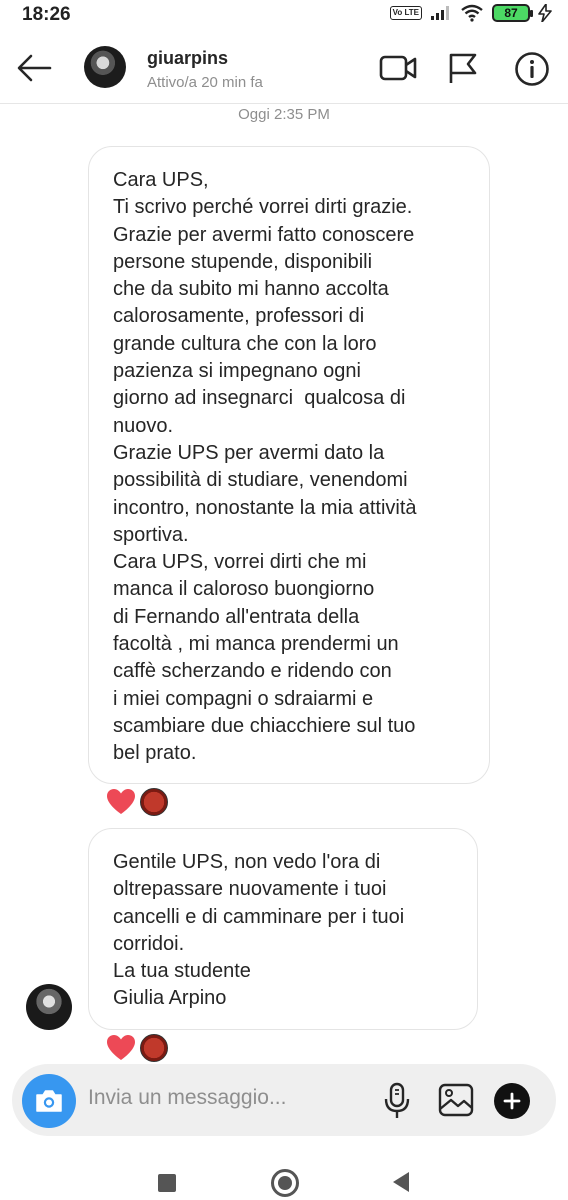 This screenshot has height=1200, width=568. Describe the element at coordinates (228, 1098) in the screenshot. I see `message-input` at that location.